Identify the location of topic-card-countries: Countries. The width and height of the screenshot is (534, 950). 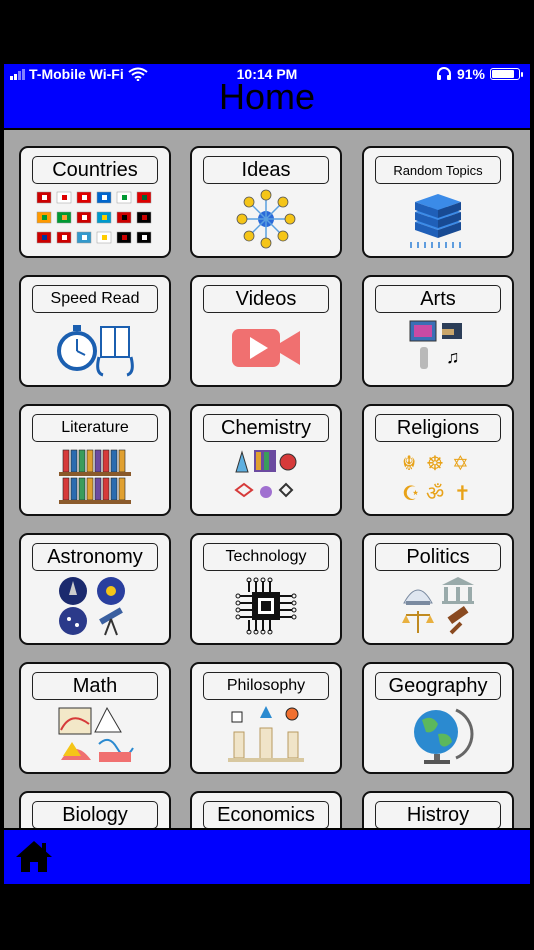
(95, 202).